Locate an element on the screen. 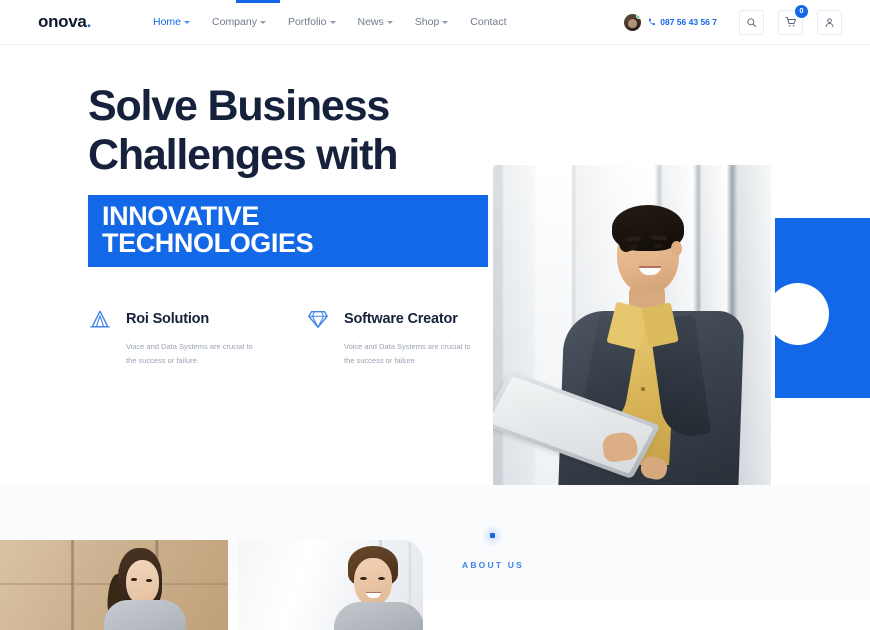 This screenshot has height=630, width=870. about-heading-group: ABOUT US is located at coordinates (493, 547).